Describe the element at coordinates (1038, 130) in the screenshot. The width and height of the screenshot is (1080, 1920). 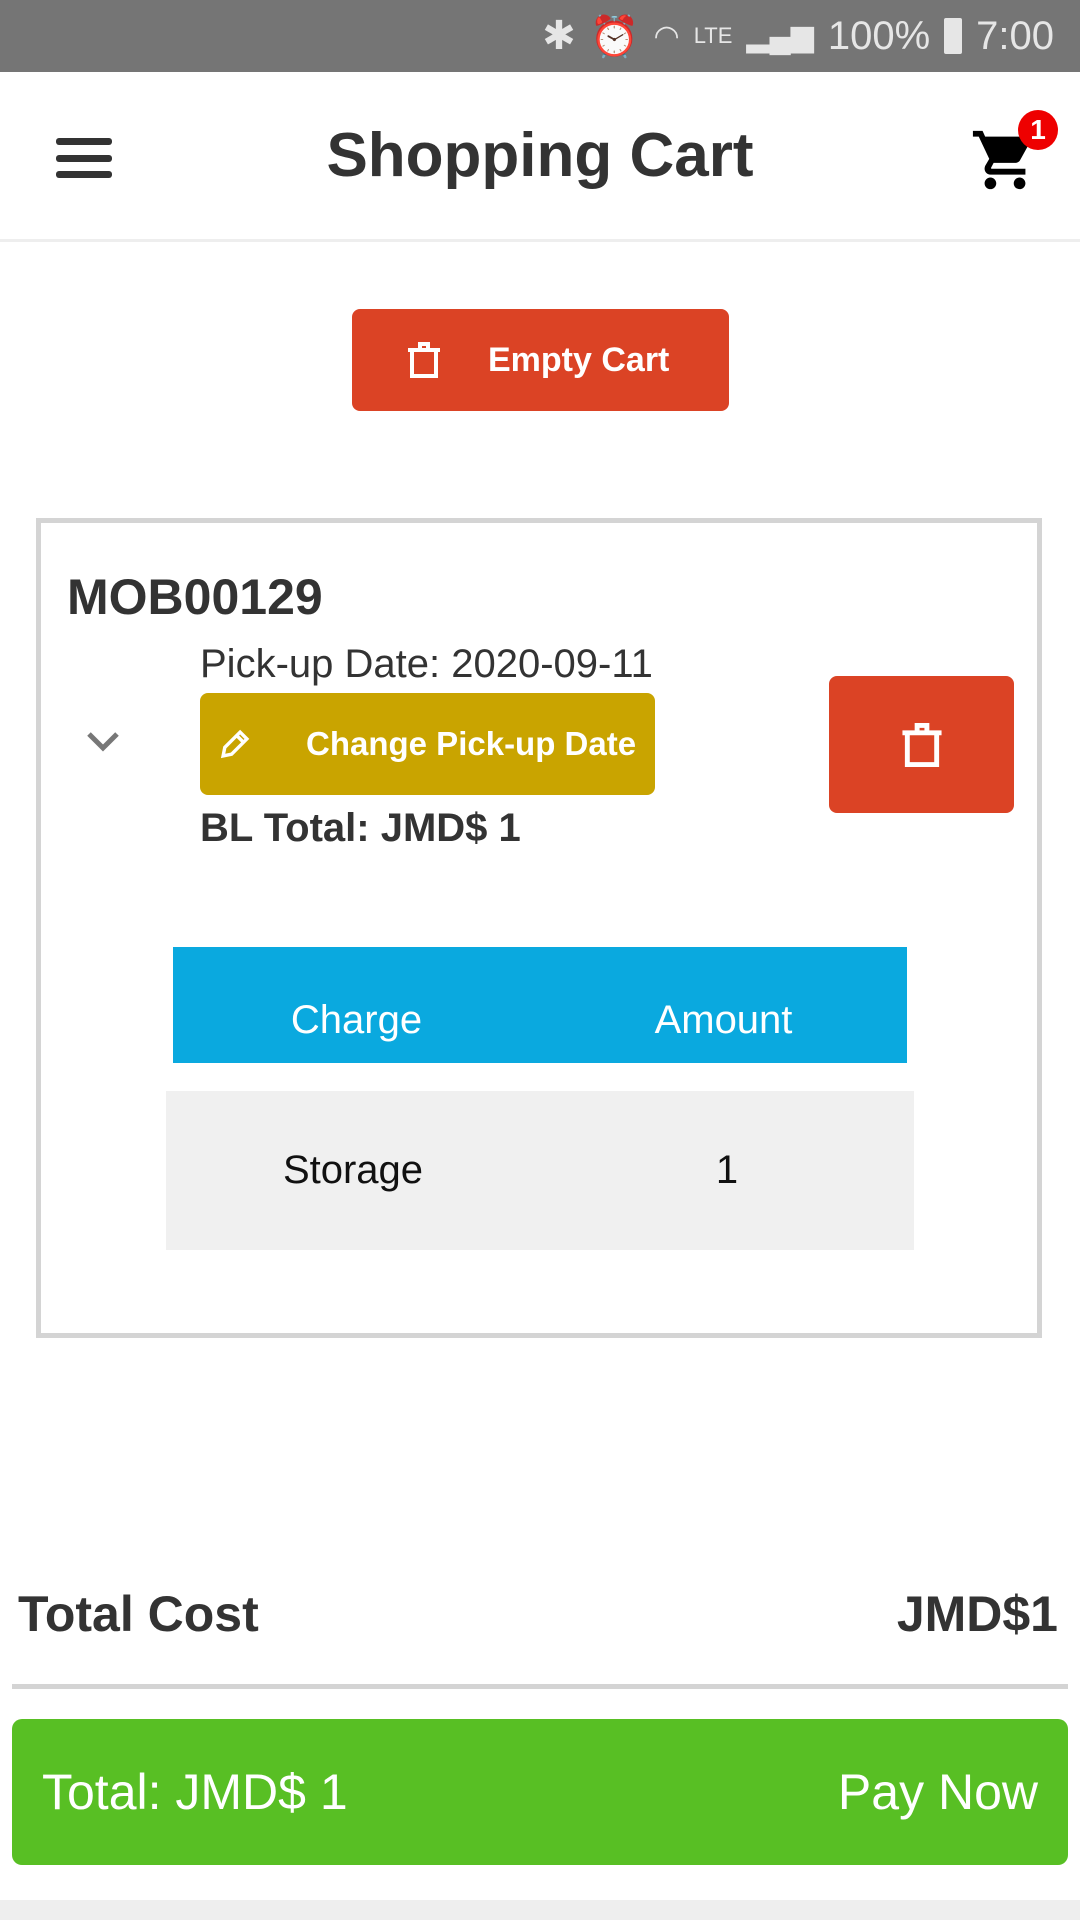
I see `cart-count-badge: 1` at that location.